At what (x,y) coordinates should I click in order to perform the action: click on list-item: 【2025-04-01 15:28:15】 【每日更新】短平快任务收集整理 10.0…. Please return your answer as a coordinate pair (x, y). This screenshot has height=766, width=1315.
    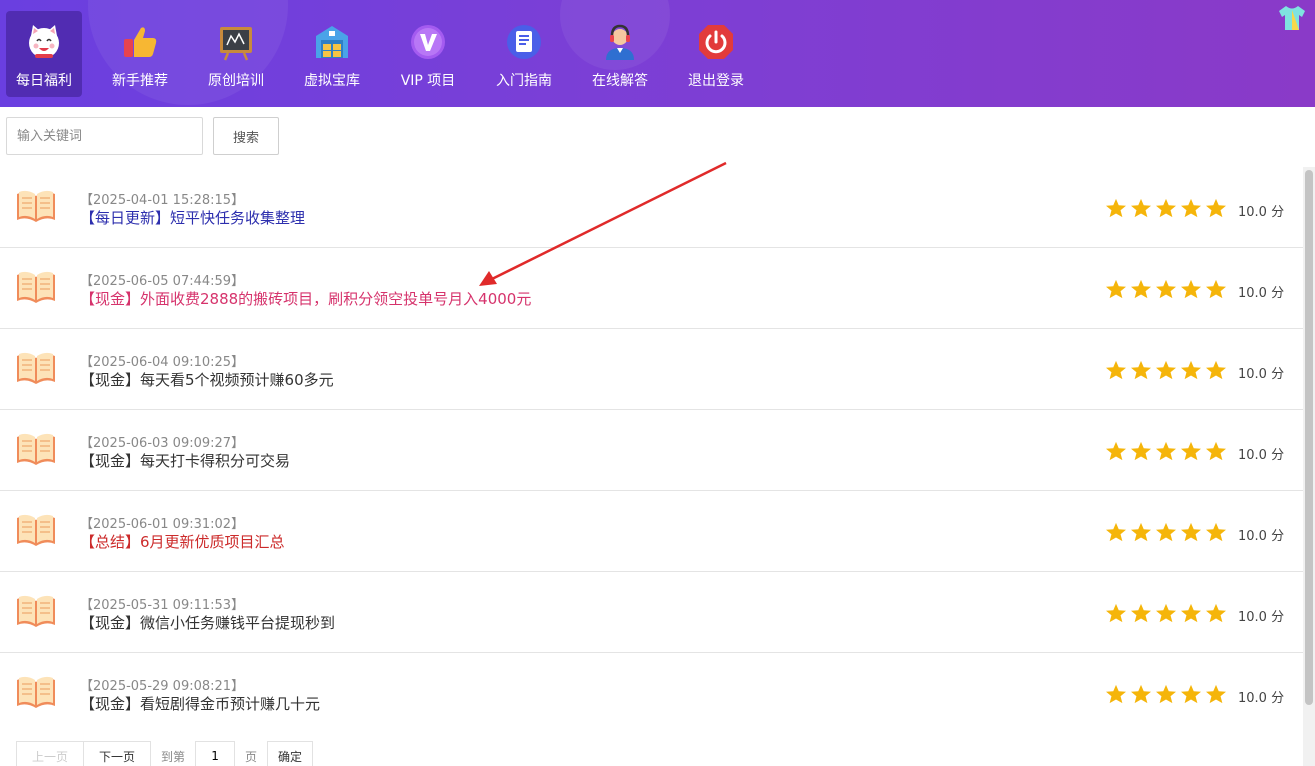
    Looking at the image, I should click on (651, 207).